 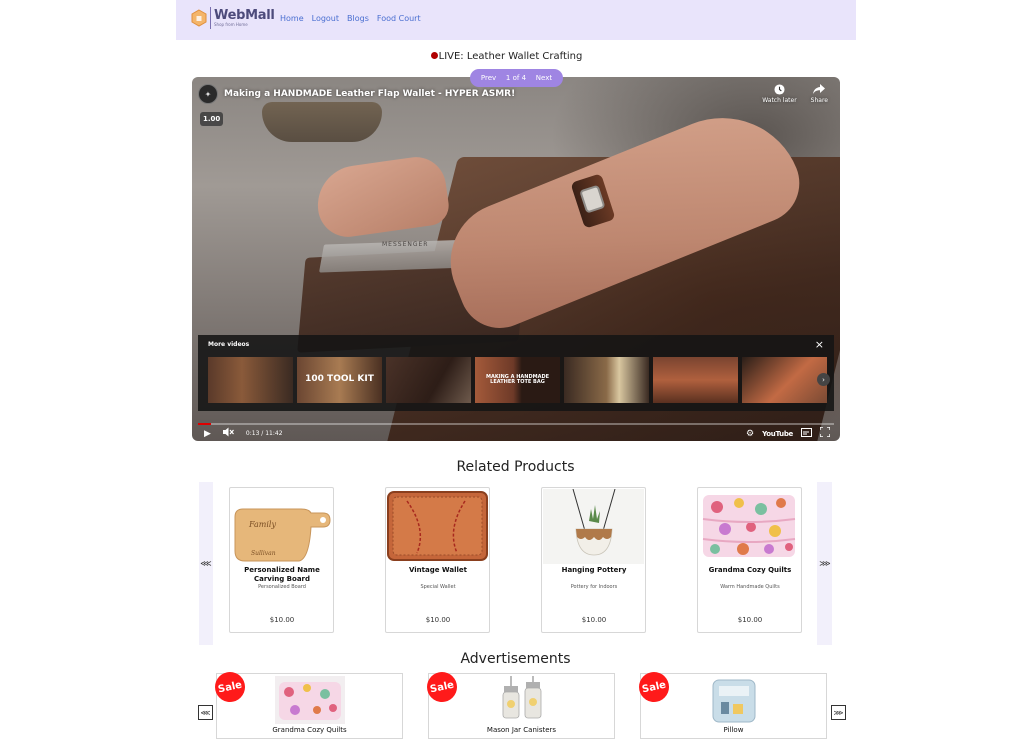 What do you see at coordinates (264, 433) in the screenshot?
I see `video-time: 0:13 / 11:42` at bounding box center [264, 433].